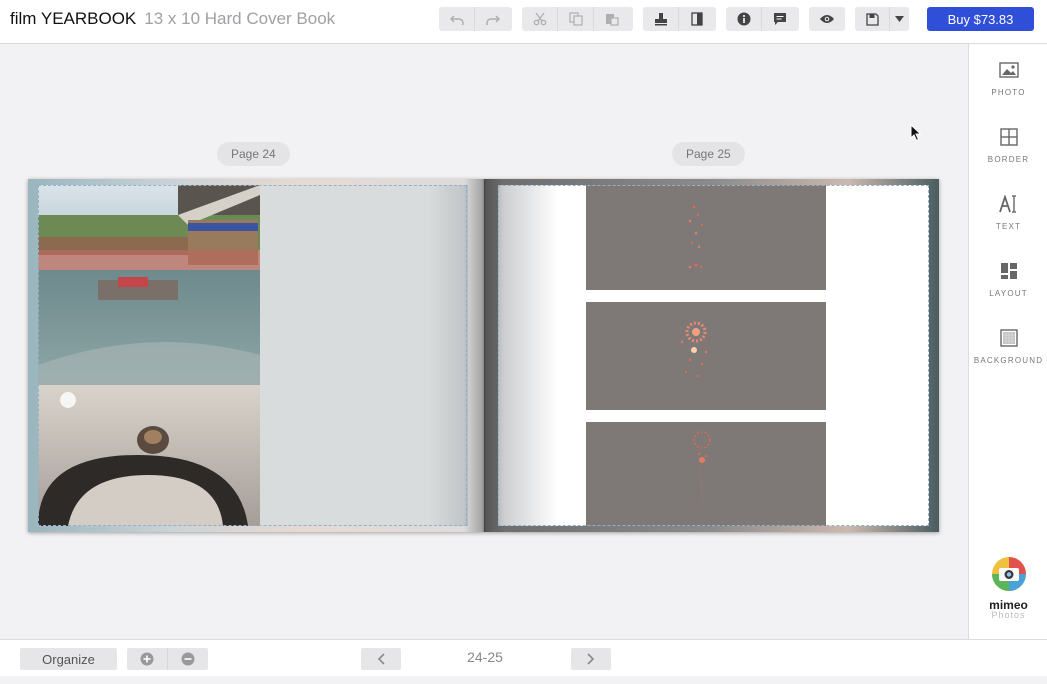 This screenshot has height=684, width=1047. I want to click on copy-icon, so click(575, 19).